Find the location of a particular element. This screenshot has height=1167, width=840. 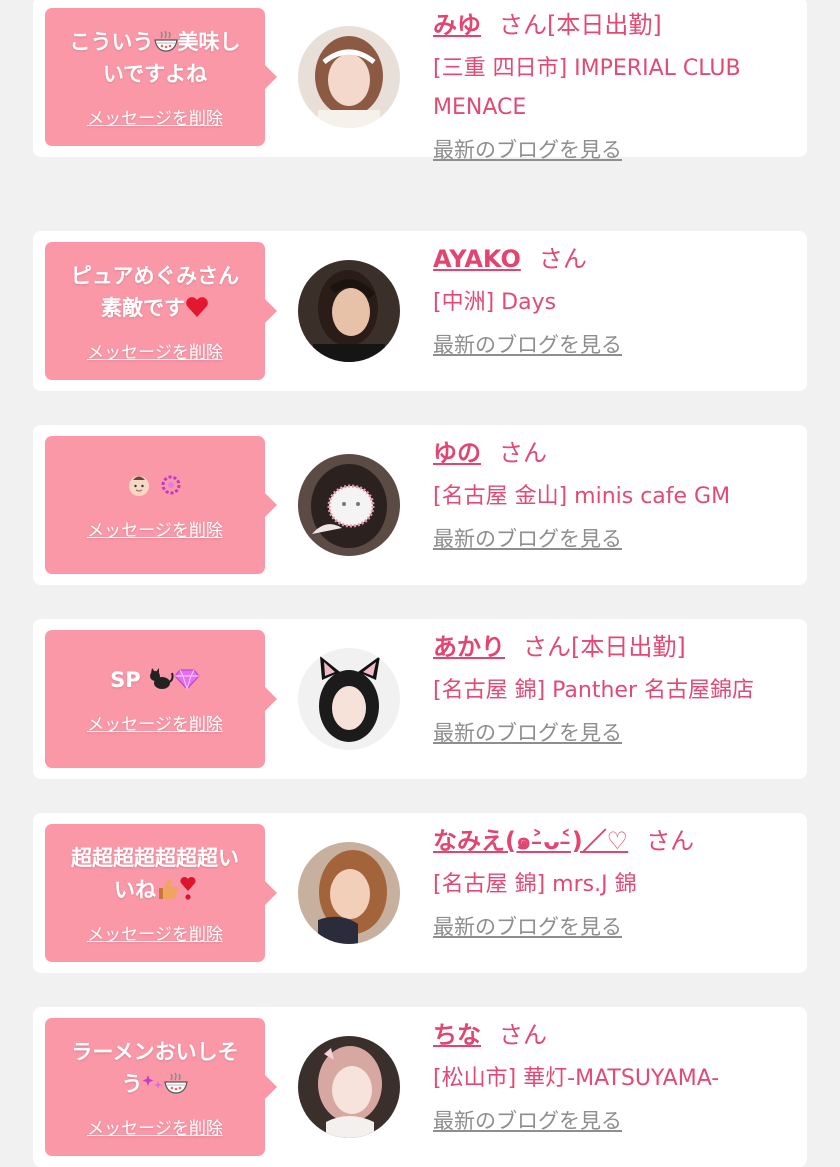

cast-name-link: ゆの is located at coordinates (457, 453).